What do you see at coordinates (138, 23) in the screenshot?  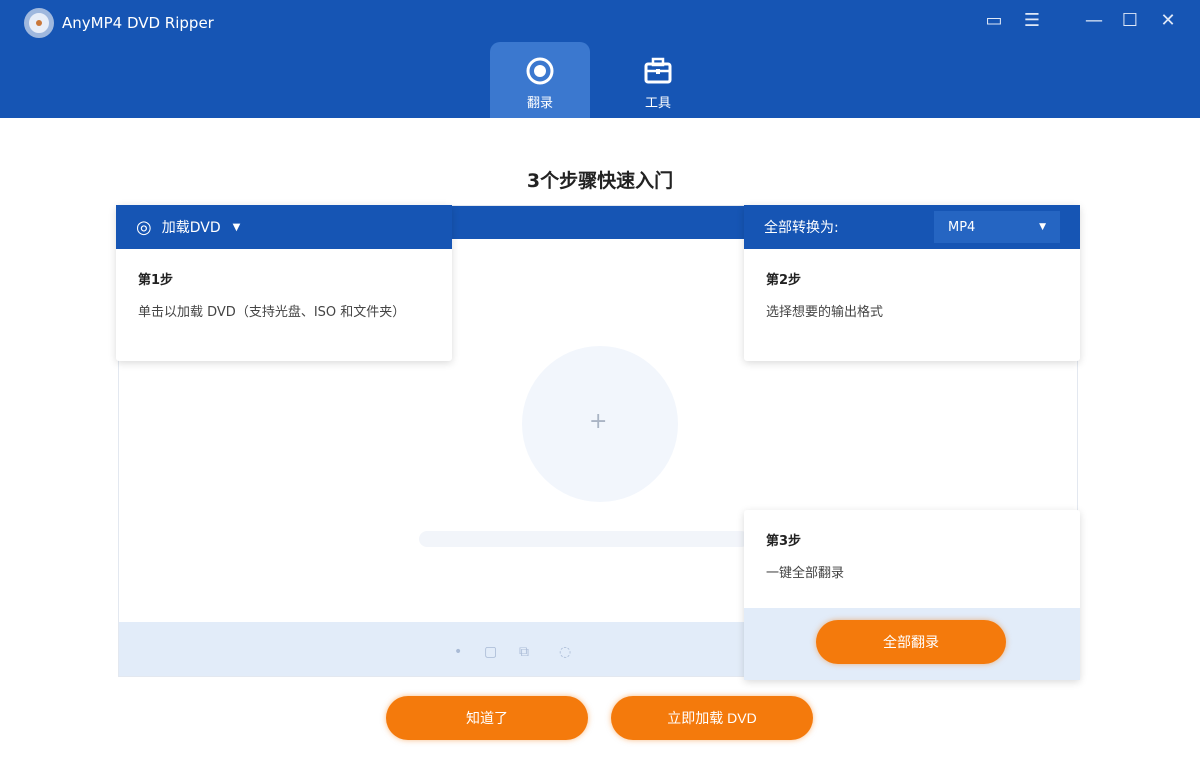 I see `app-title: AnyMP4 DVD Ripper` at bounding box center [138, 23].